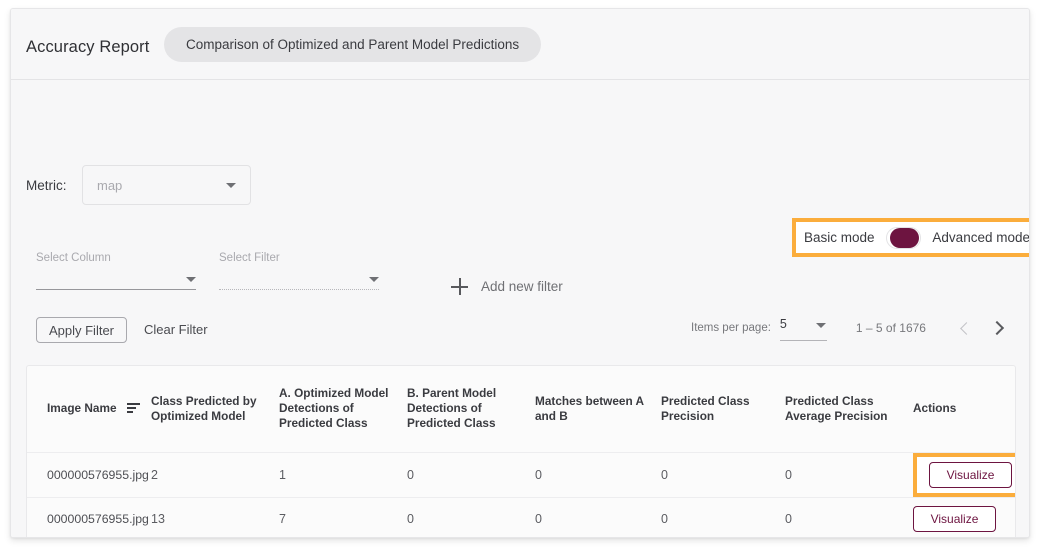  Describe the element at coordinates (209, 409) in the screenshot. I see `column-header-class-predicted: Class Predicted by Optimized Model` at that location.